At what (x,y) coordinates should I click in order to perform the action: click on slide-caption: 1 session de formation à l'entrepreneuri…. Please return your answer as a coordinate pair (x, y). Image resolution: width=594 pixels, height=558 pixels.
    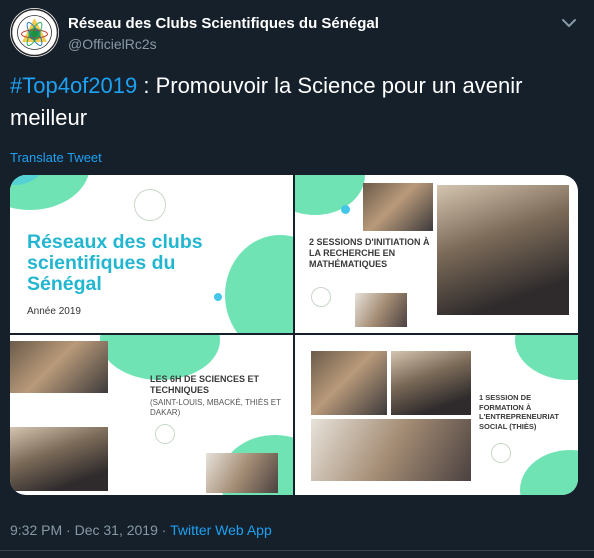
    Looking at the image, I should click on (519, 412).